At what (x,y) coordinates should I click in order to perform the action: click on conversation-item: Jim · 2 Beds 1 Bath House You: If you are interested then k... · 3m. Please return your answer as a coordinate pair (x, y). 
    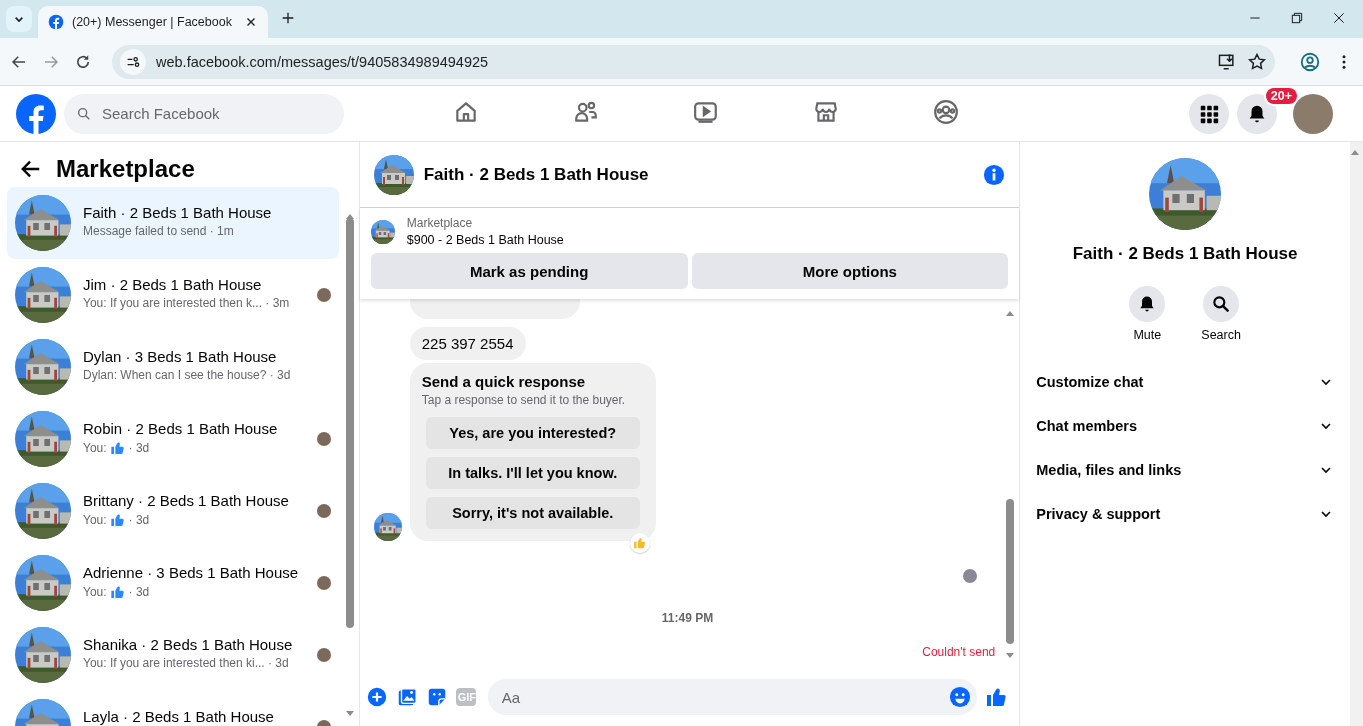
    Looking at the image, I should click on (173, 295).